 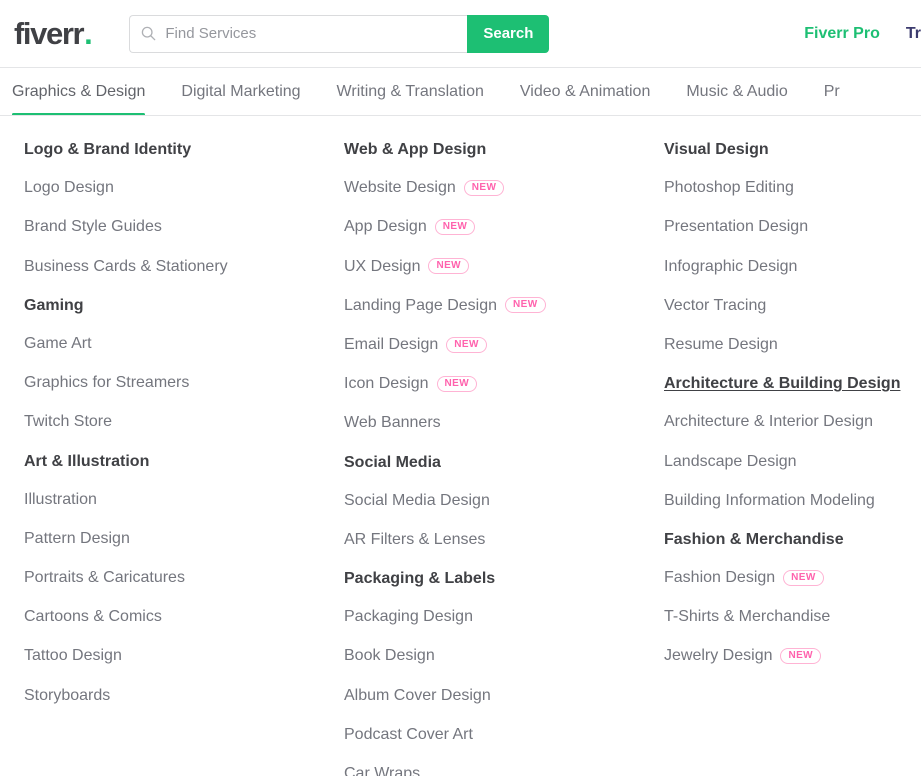 I want to click on menu-link-row: Architecture & Interior Design, so click(x=792, y=421).